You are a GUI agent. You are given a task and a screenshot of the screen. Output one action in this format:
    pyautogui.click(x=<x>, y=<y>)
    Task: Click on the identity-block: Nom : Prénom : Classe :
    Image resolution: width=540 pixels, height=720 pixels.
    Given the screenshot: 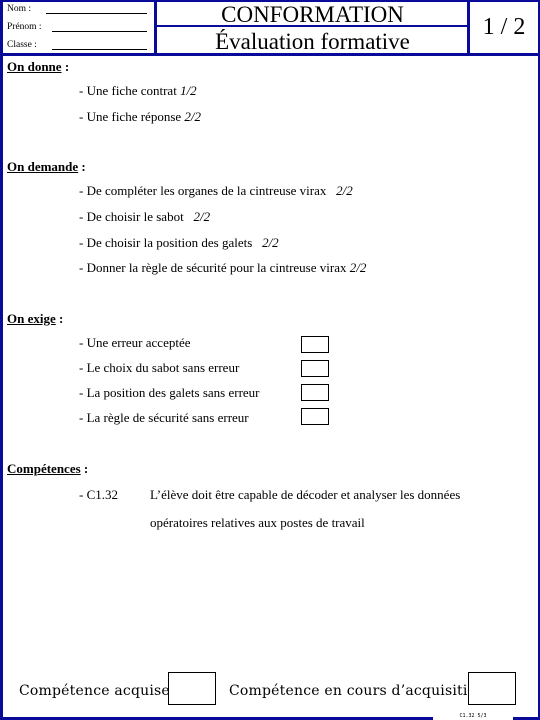 What is the action you would take?
    pyautogui.click(x=79, y=28)
    